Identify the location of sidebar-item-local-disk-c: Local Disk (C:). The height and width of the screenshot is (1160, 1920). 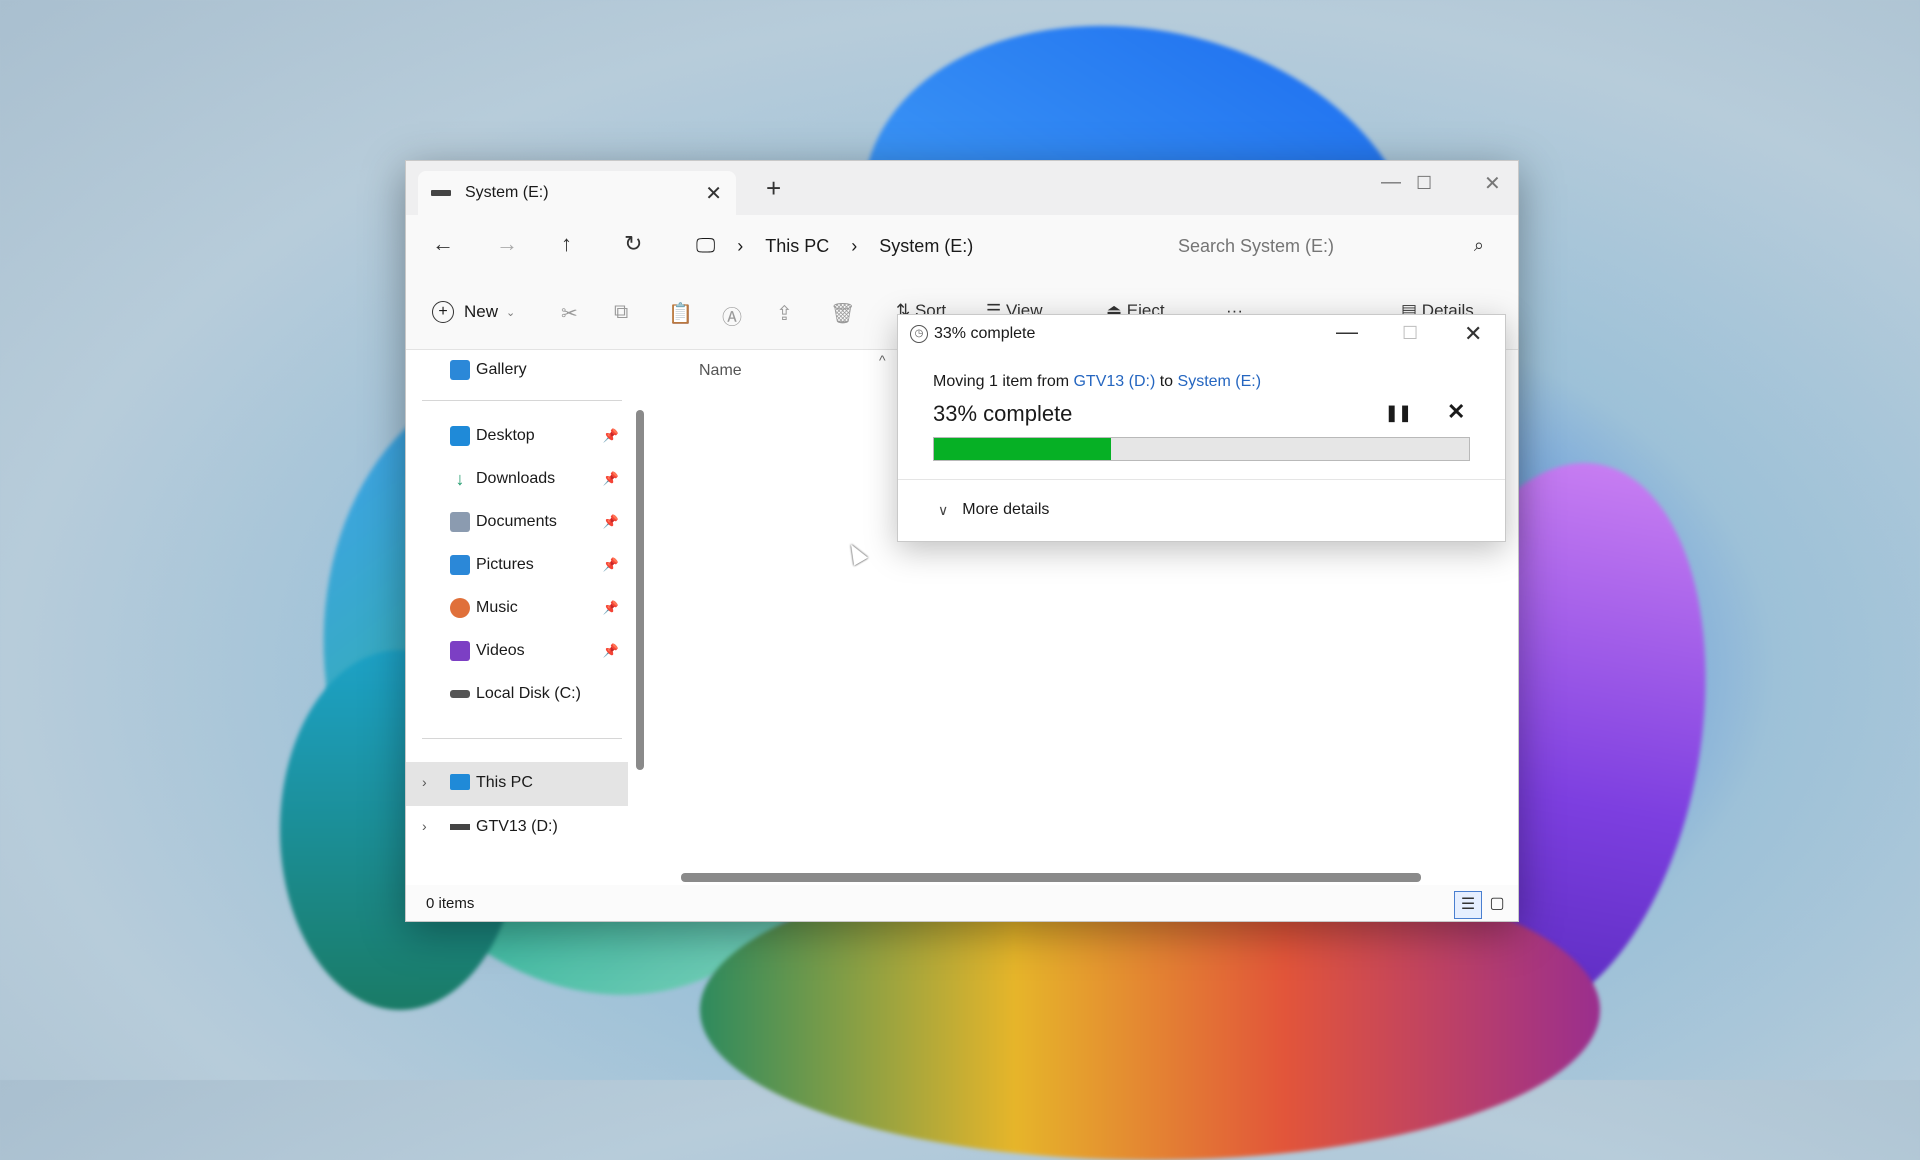
(537, 694).